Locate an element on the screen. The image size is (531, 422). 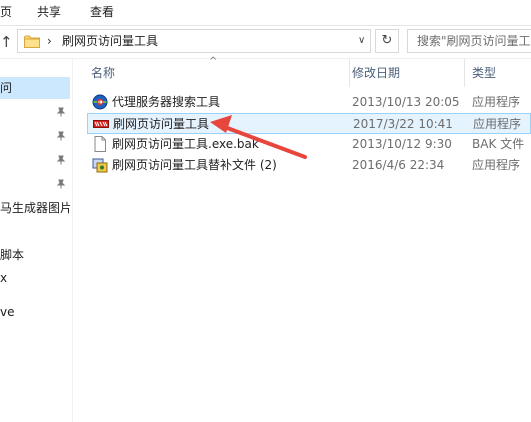
nav-item-label: 脚本 is located at coordinates (12, 255).